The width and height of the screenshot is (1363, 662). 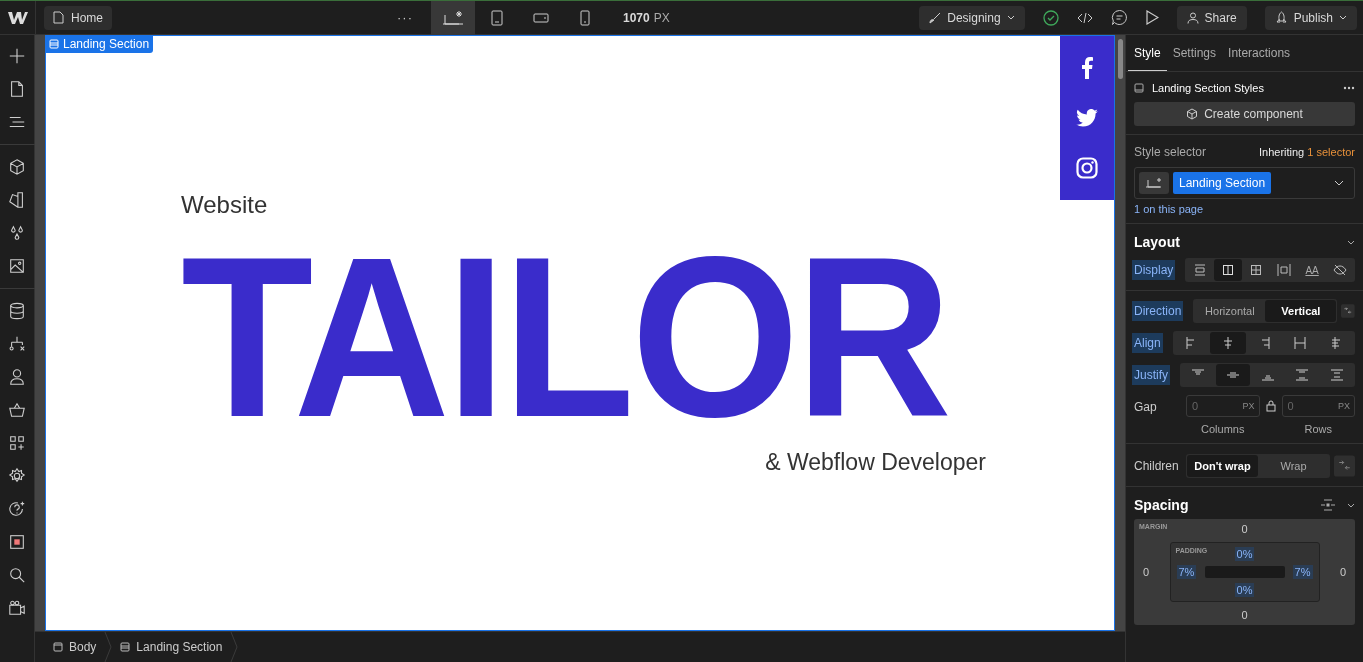 I want to click on facebook-icon, so click(x=1087, y=68).